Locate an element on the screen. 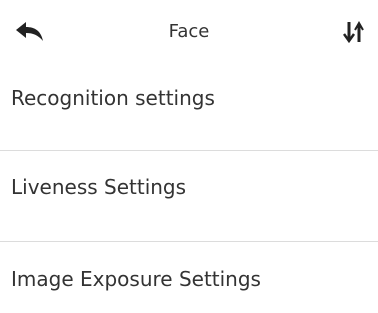  menu-item-label: Recognition settings is located at coordinates (113, 98).